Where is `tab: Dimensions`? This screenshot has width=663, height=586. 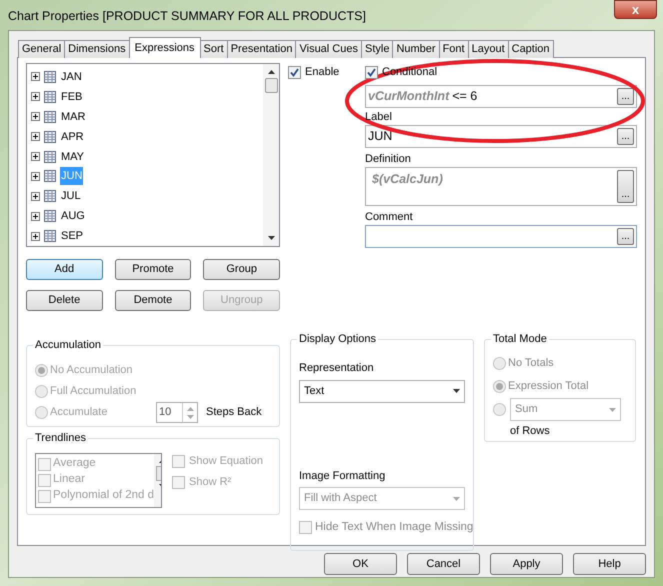 tab: Dimensions is located at coordinates (97, 49).